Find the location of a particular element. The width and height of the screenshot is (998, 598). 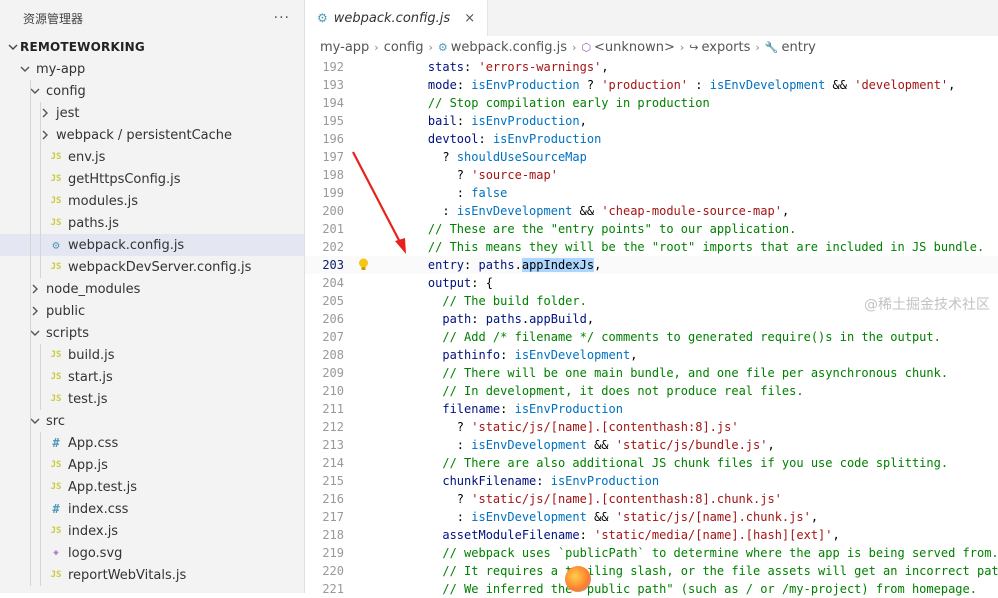

code-line: 196 devtool: isEnvProduction is located at coordinates (651, 139).